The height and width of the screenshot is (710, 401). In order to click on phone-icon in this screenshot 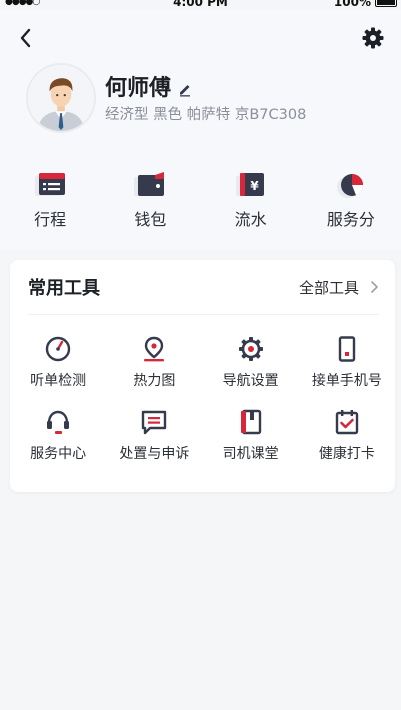, I will do `click(347, 349)`.